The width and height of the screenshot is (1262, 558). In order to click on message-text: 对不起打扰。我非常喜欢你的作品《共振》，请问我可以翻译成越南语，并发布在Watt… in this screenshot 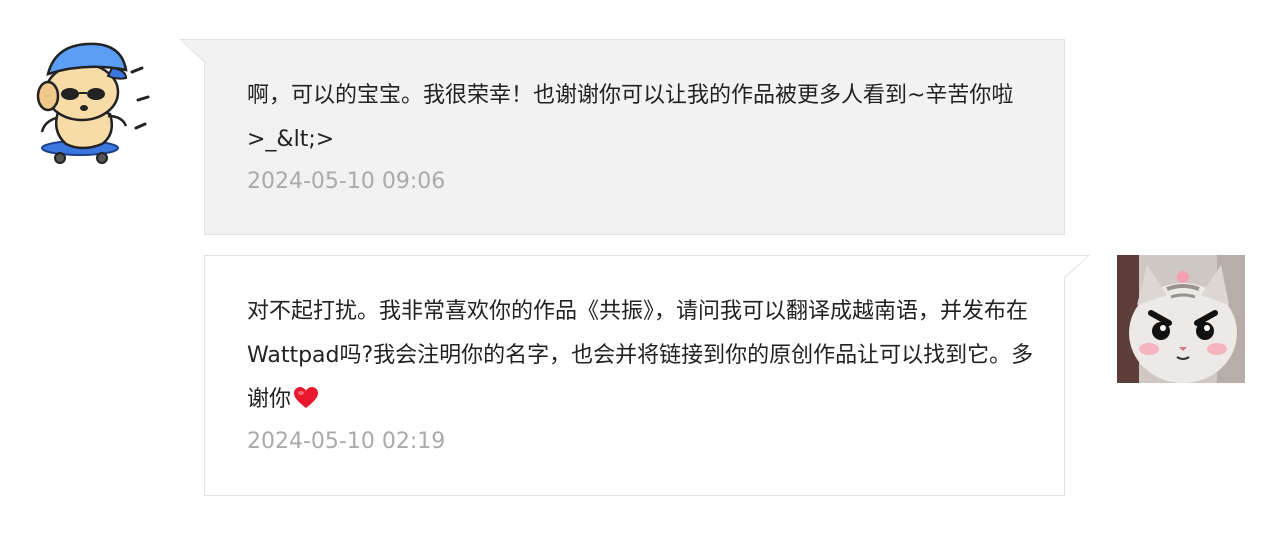, I will do `click(642, 356)`.